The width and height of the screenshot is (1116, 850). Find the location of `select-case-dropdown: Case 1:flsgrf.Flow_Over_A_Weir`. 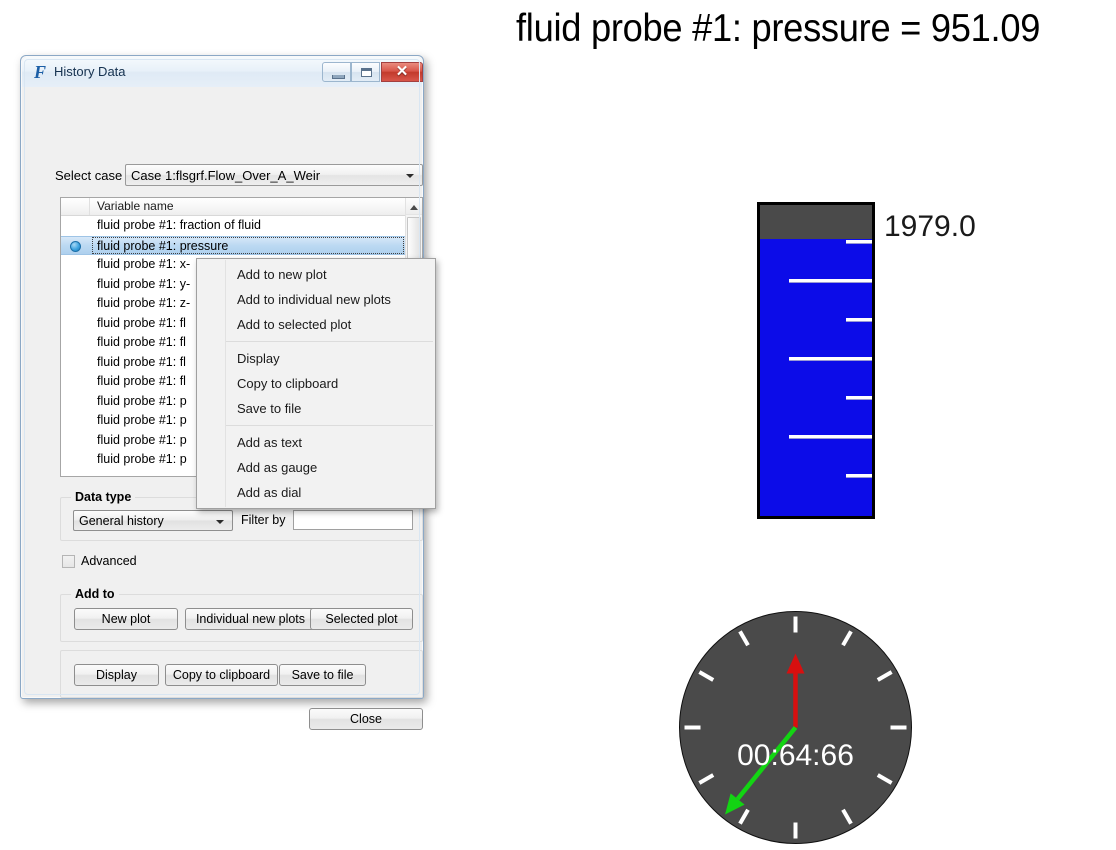

select-case-dropdown: Case 1:flsgrf.Flow_Over_A_Weir is located at coordinates (274, 175).